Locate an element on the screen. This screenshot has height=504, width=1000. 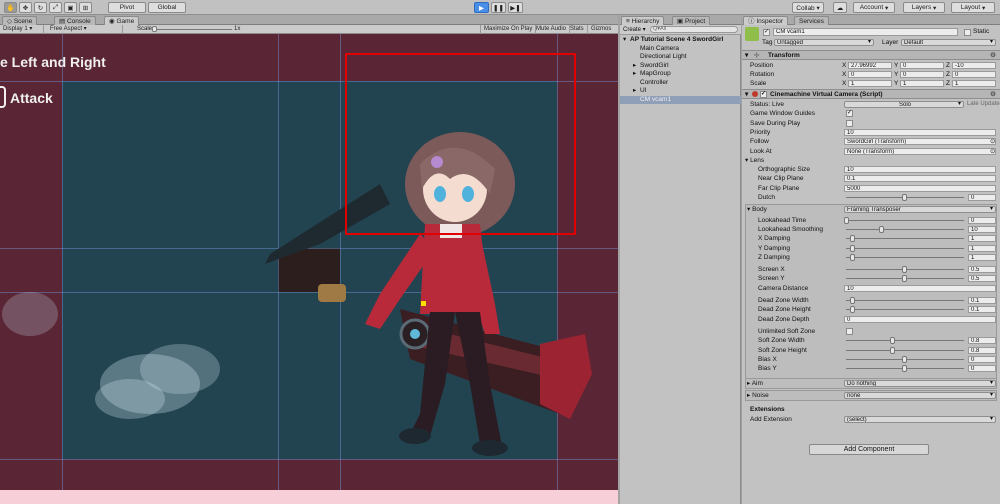
game-window-guides-checkbox: ✓ is located at coordinates (849, 114).